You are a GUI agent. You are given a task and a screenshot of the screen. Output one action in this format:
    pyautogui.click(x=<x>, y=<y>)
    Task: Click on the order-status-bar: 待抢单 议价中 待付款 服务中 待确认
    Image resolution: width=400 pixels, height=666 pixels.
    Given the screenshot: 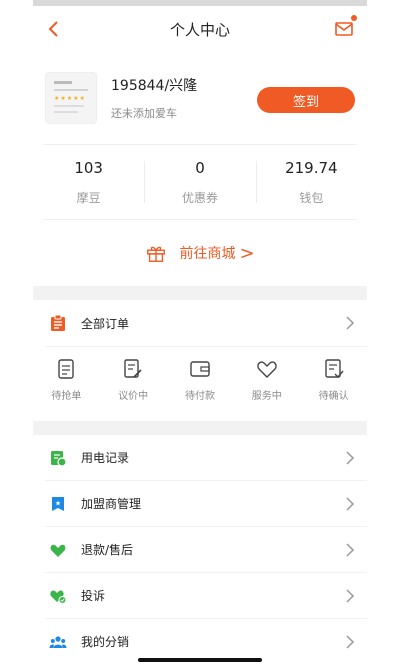 What is the action you would take?
    pyautogui.click(x=200, y=384)
    